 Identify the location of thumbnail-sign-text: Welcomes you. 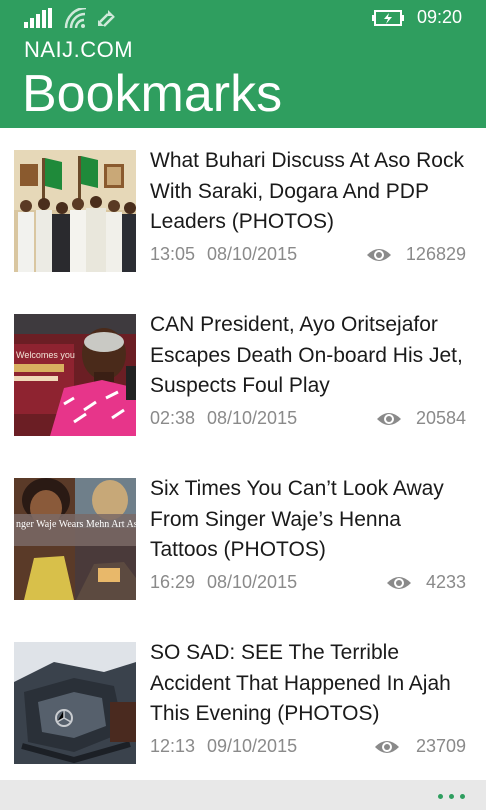
(45, 355).